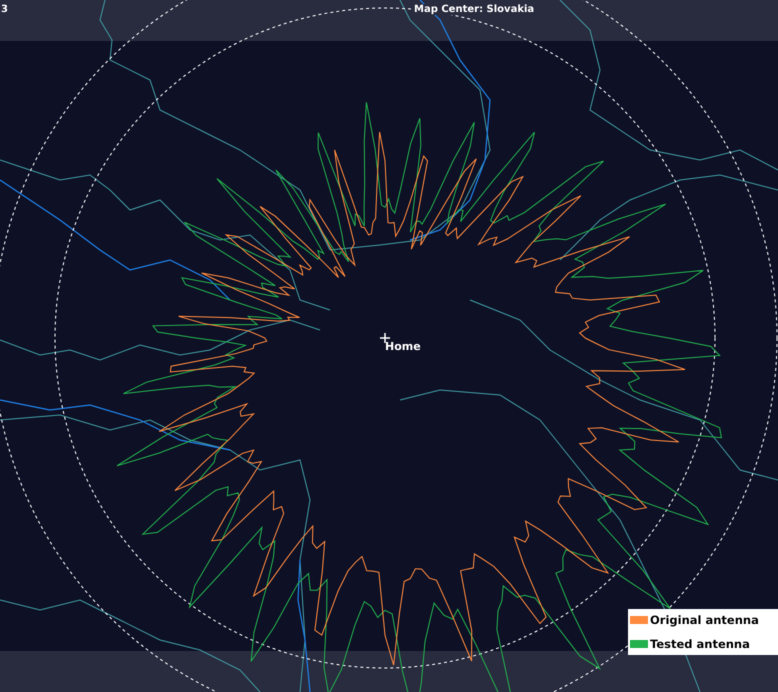 The image size is (778, 692). I want to click on map-title: Map Center: Slovakia, so click(474, 9).